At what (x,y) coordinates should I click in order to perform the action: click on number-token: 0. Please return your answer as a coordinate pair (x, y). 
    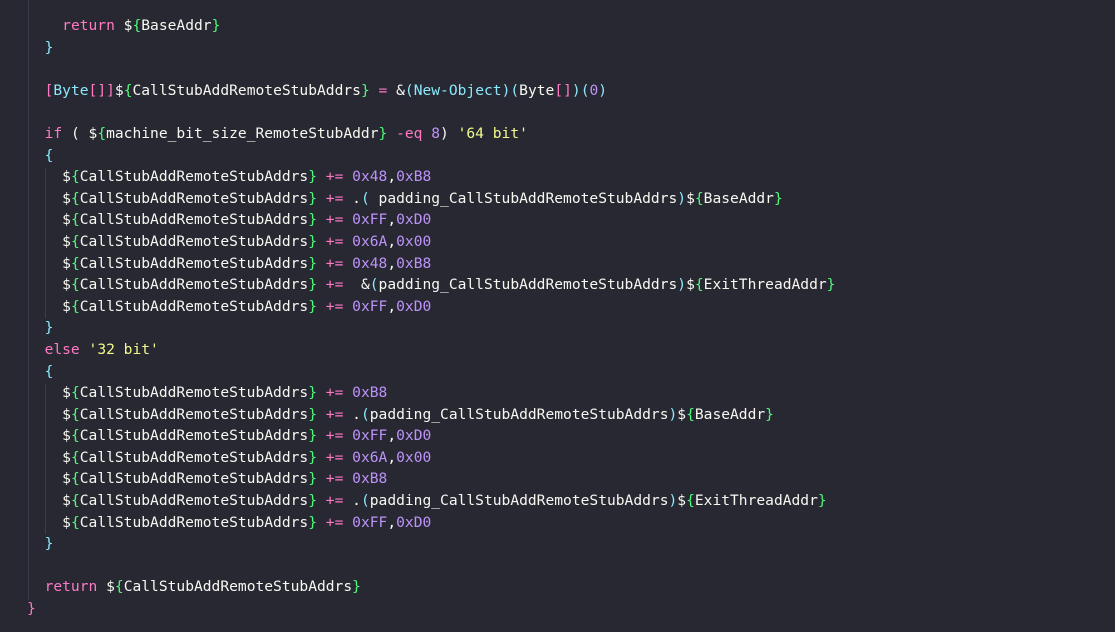
    Looking at the image, I should click on (594, 90).